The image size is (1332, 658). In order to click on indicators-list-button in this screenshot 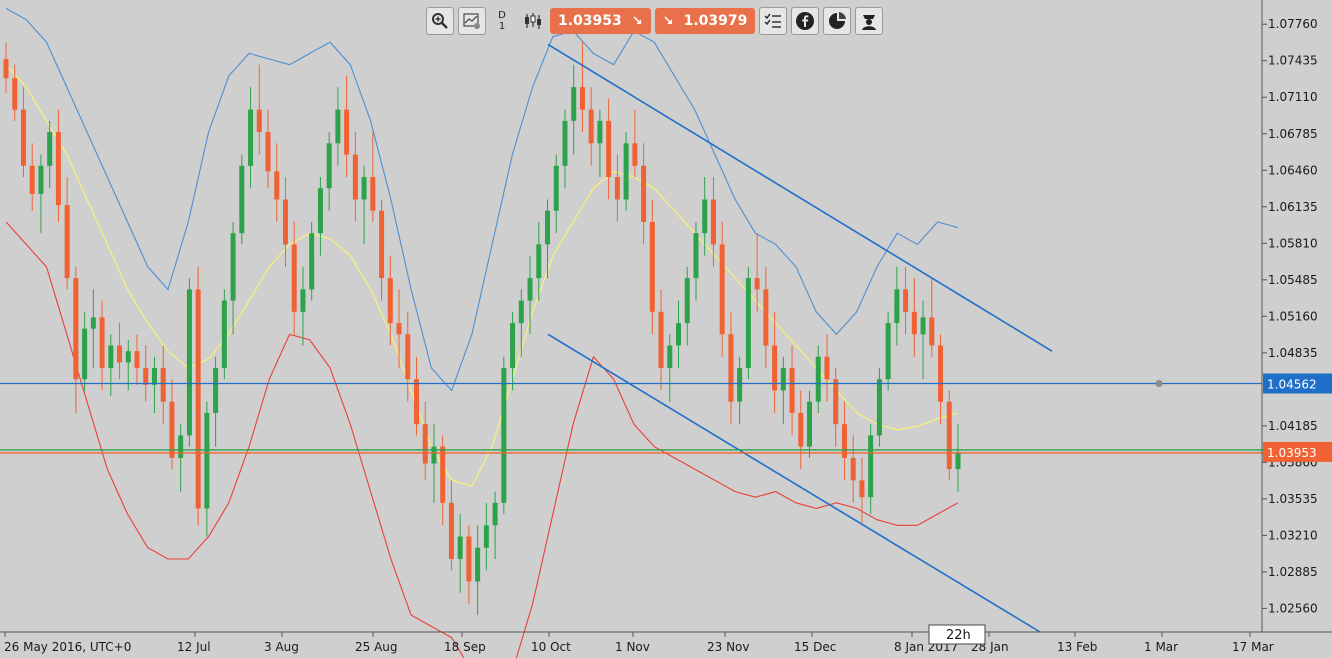, I will do `click(773, 21)`.